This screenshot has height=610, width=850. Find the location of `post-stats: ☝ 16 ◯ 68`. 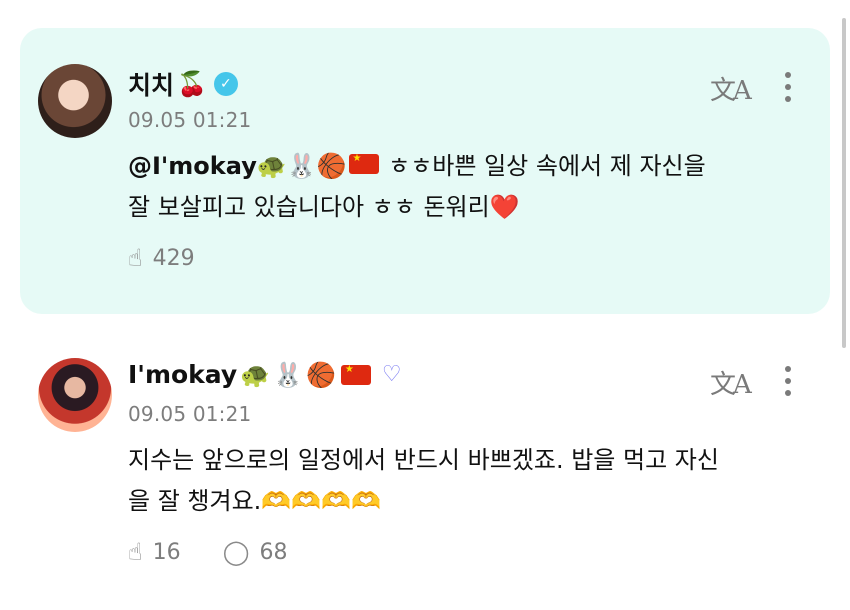

post-stats: ☝ 16 ◯ 68 is located at coordinates (207, 552).